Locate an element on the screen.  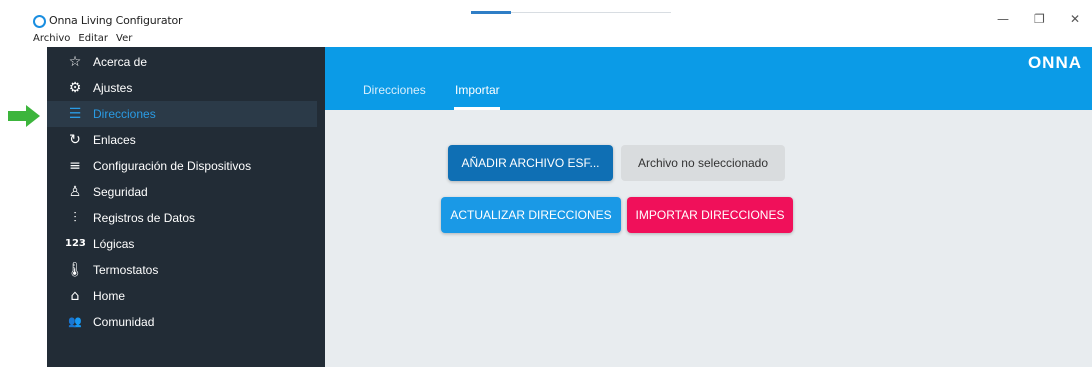
tab-direcciones: Direcciones is located at coordinates (394, 90).